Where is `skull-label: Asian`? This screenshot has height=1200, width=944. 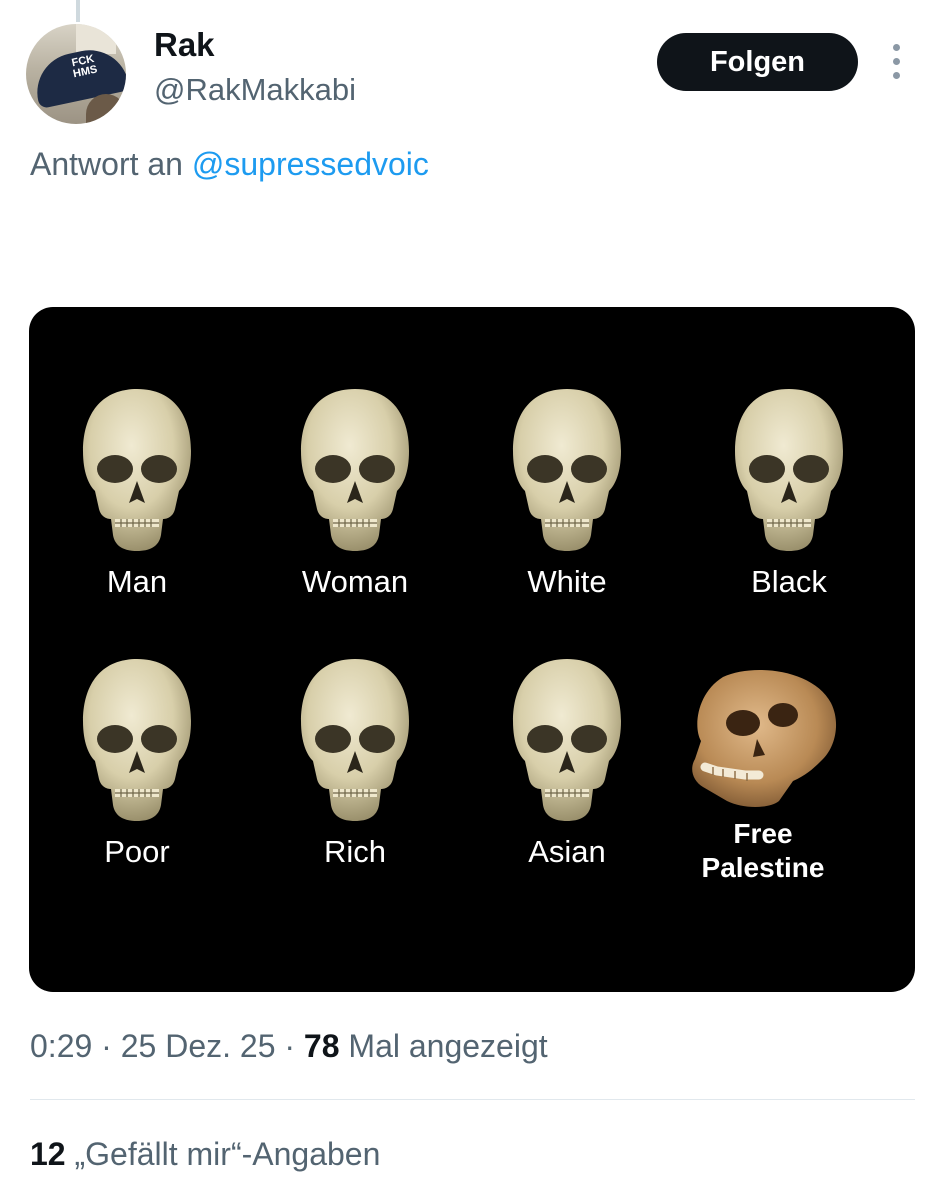
skull-label: Asian is located at coordinates (567, 851).